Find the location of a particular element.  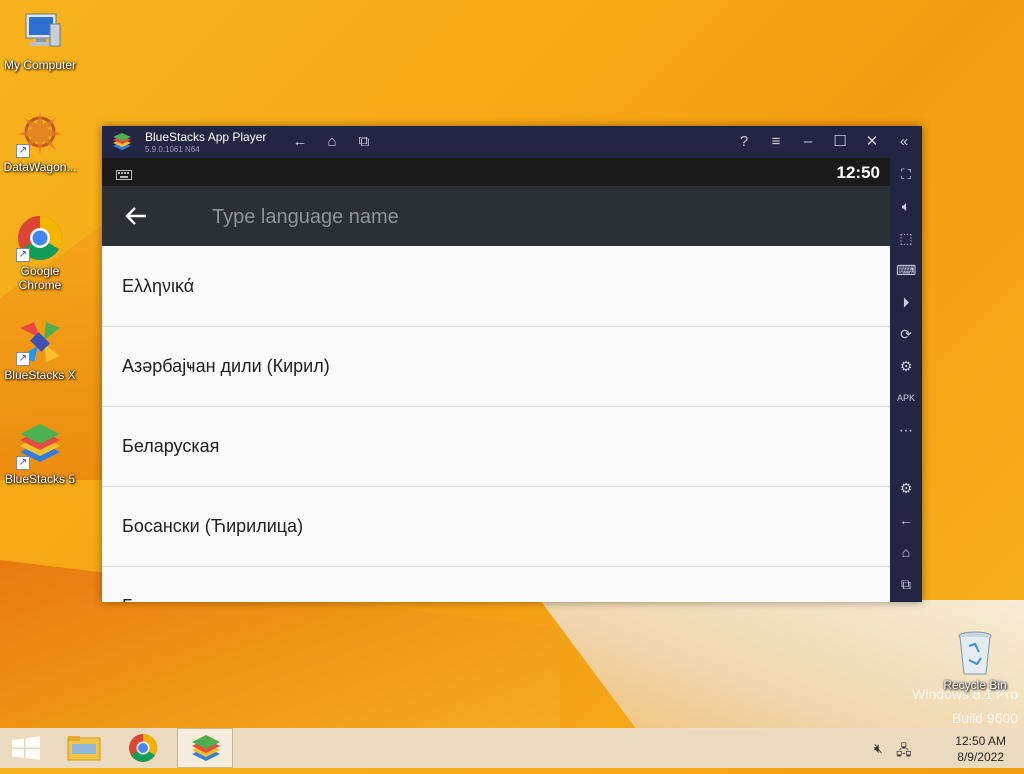

network-icon: 🖧︎ is located at coordinates (904, 752).